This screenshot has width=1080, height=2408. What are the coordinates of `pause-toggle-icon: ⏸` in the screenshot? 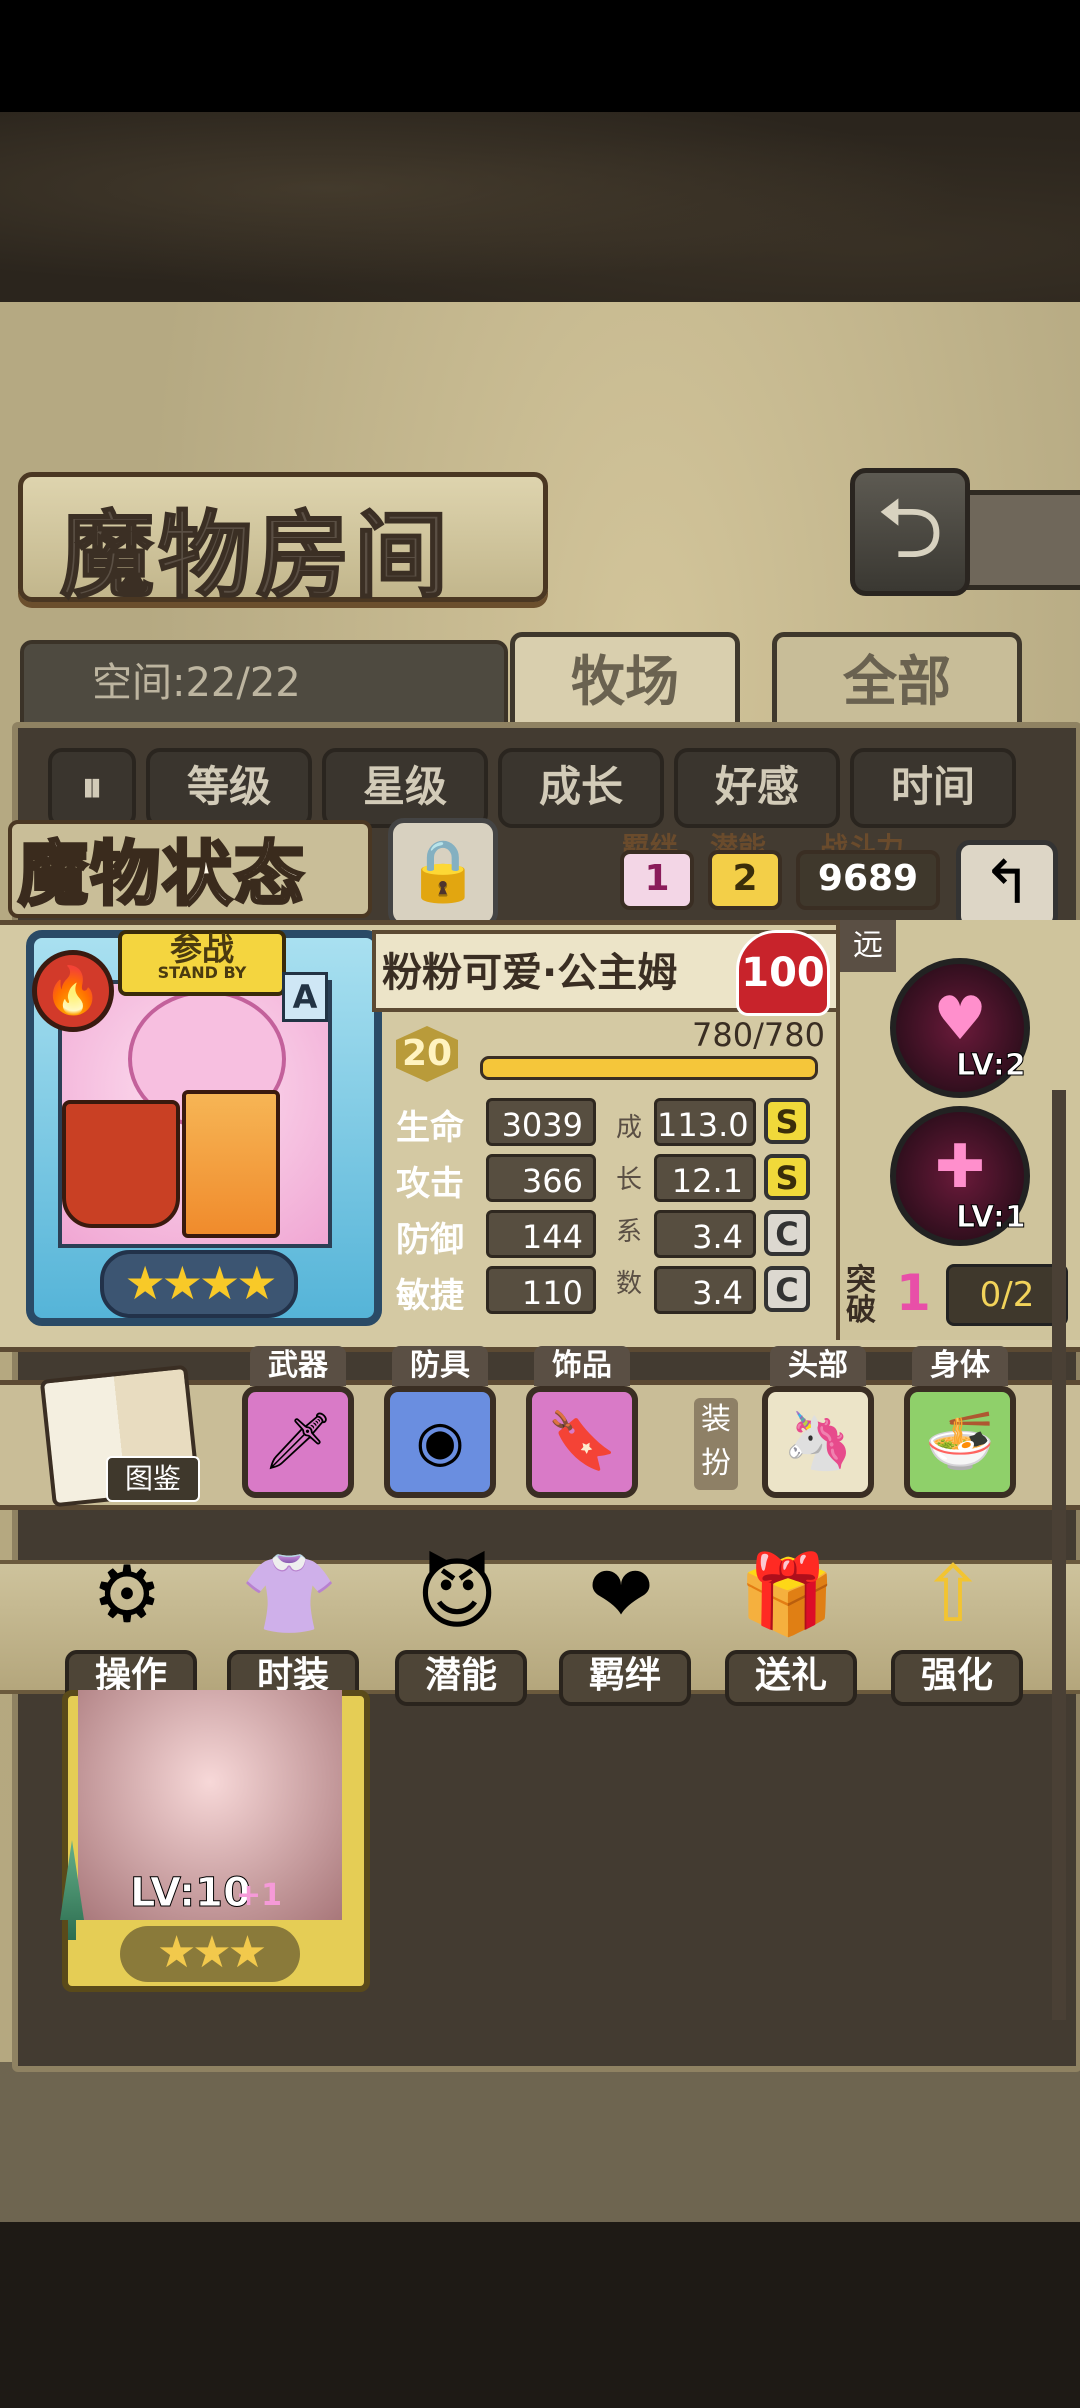 It's located at (92, 786).